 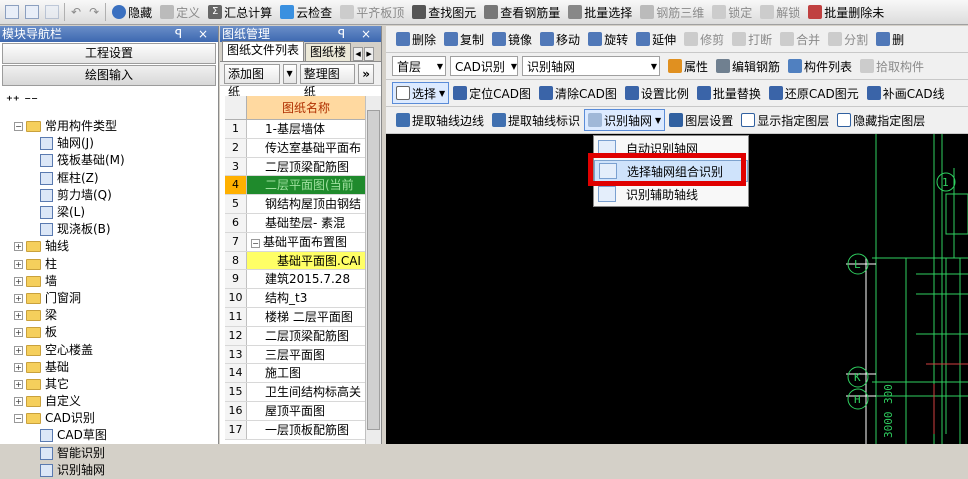 What do you see at coordinates (327, 81) in the screenshot?
I see `sort-drawing-button: 整理图纸` at bounding box center [327, 81].